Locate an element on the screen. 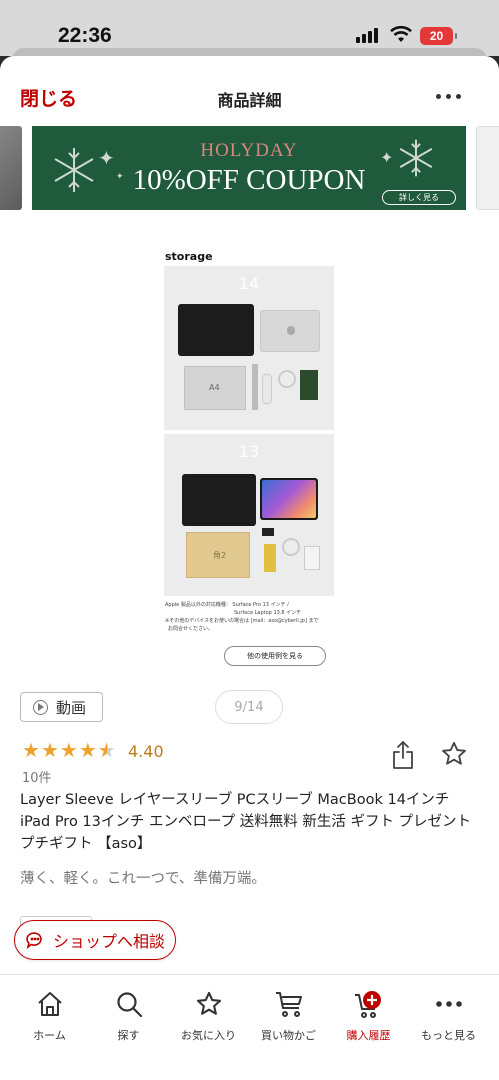 The height and width of the screenshot is (1080, 499). top-bar: 閉じる 商品詳細 is located at coordinates (249, 88).